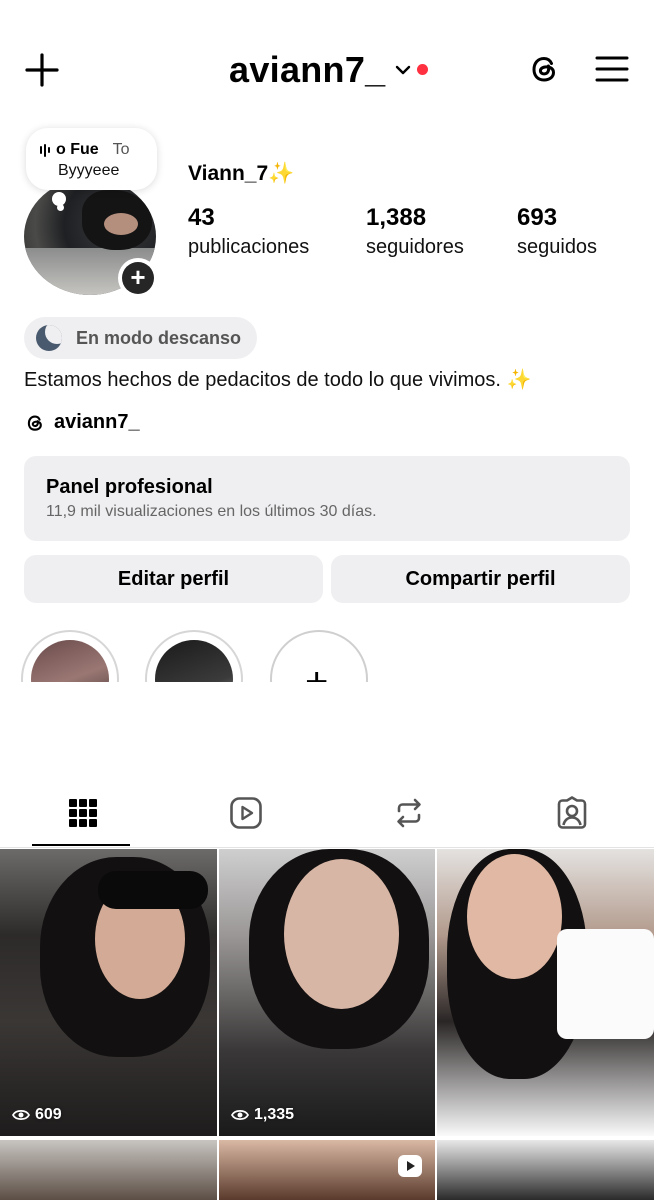 This screenshot has width=654, height=1200. I want to click on view-count: 1,335, so click(262, 1115).